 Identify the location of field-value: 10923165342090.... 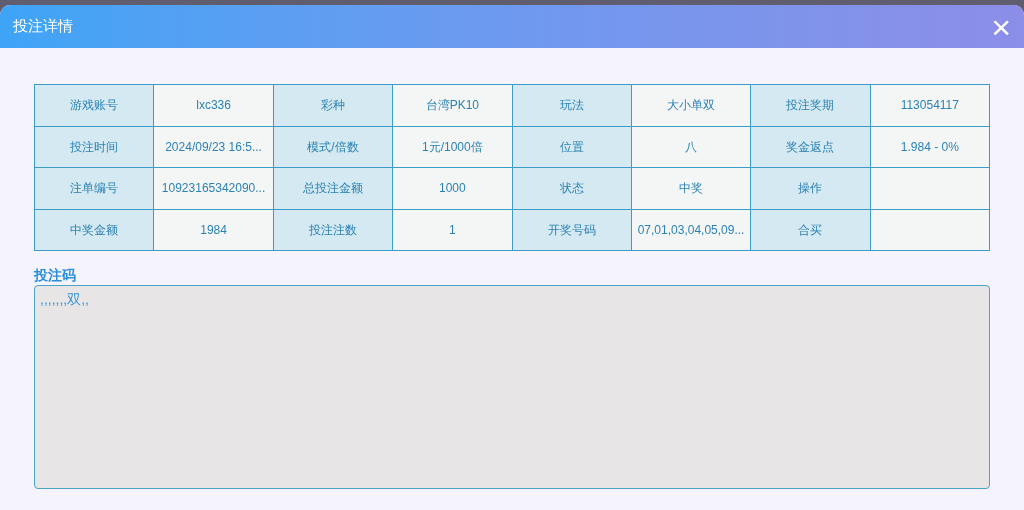
(213, 188).